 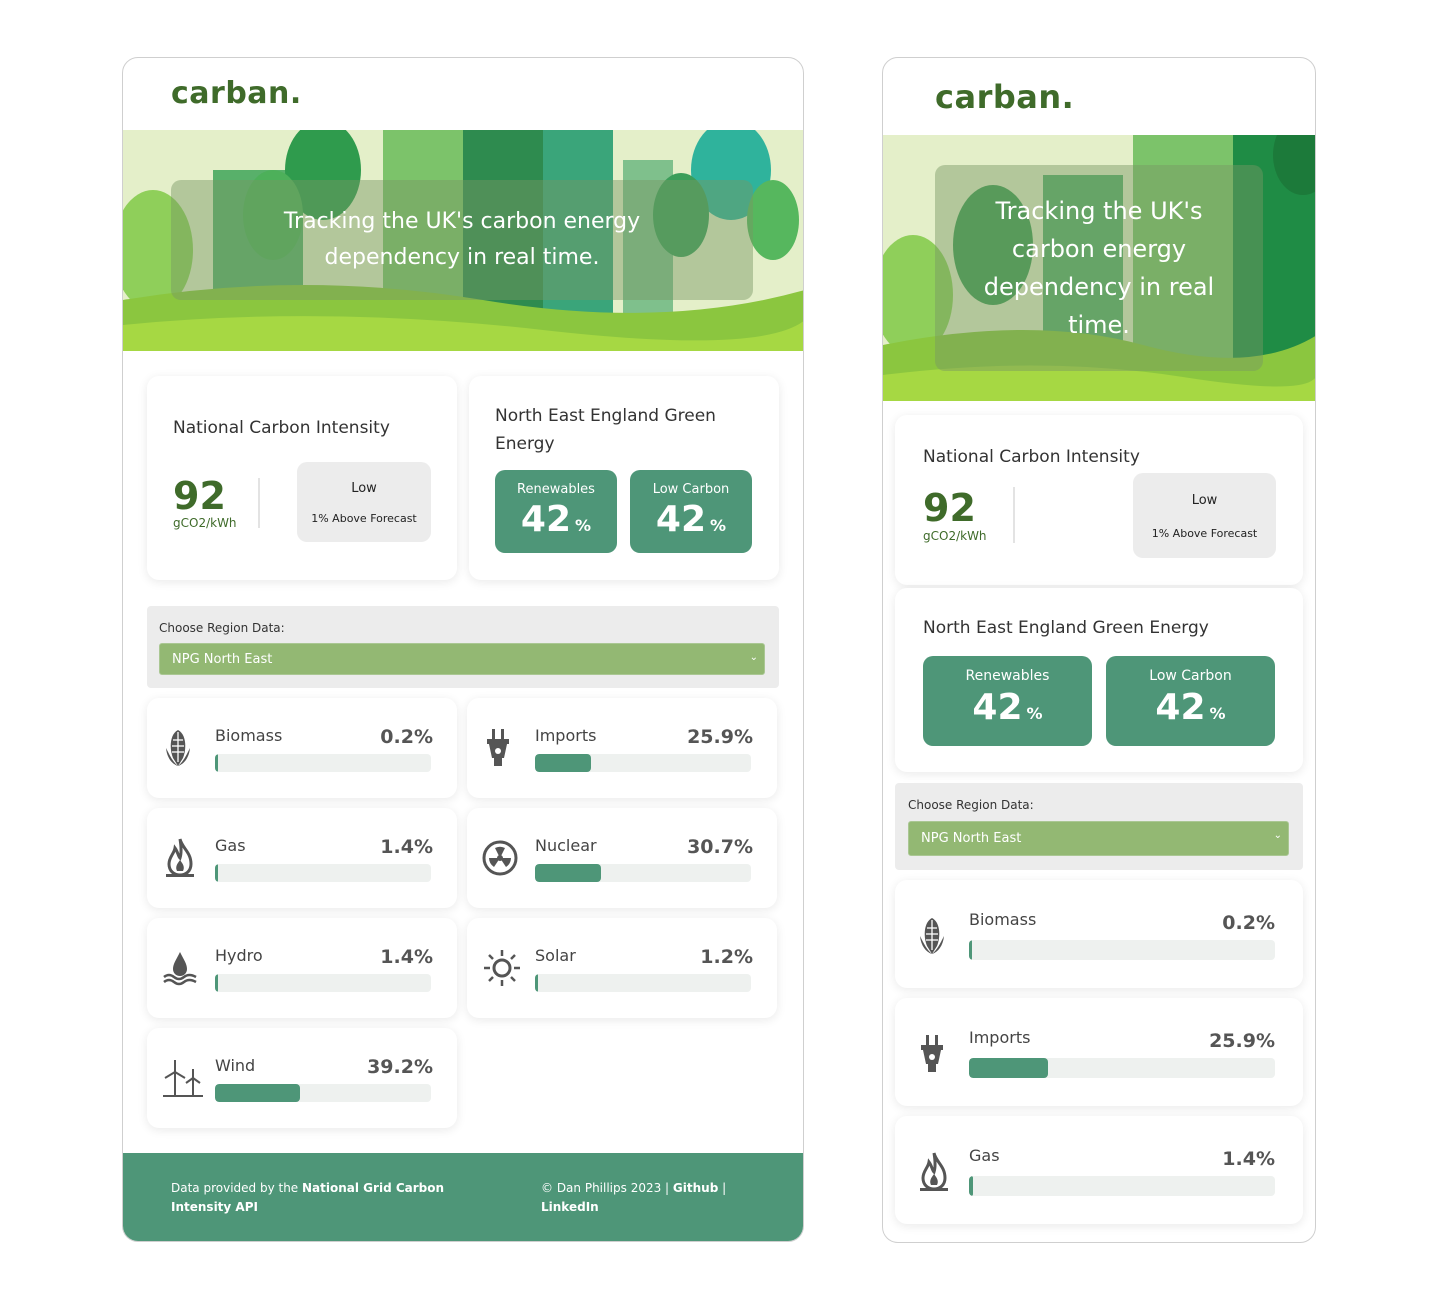 What do you see at coordinates (302, 968) in the screenshot?
I see `fuel-card-hydro: Hydro 1.4%` at bounding box center [302, 968].